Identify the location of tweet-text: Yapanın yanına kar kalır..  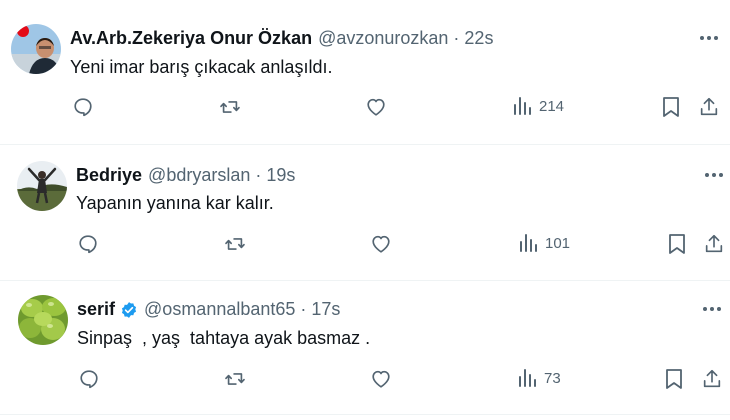
(175, 203).